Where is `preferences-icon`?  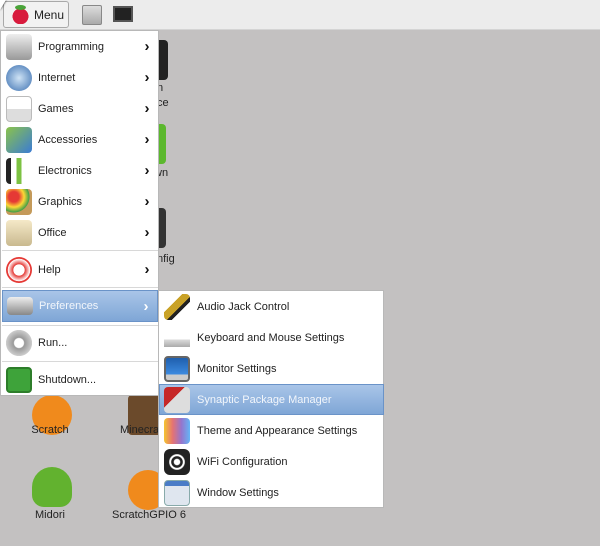
preferences-icon is located at coordinates (20, 306).